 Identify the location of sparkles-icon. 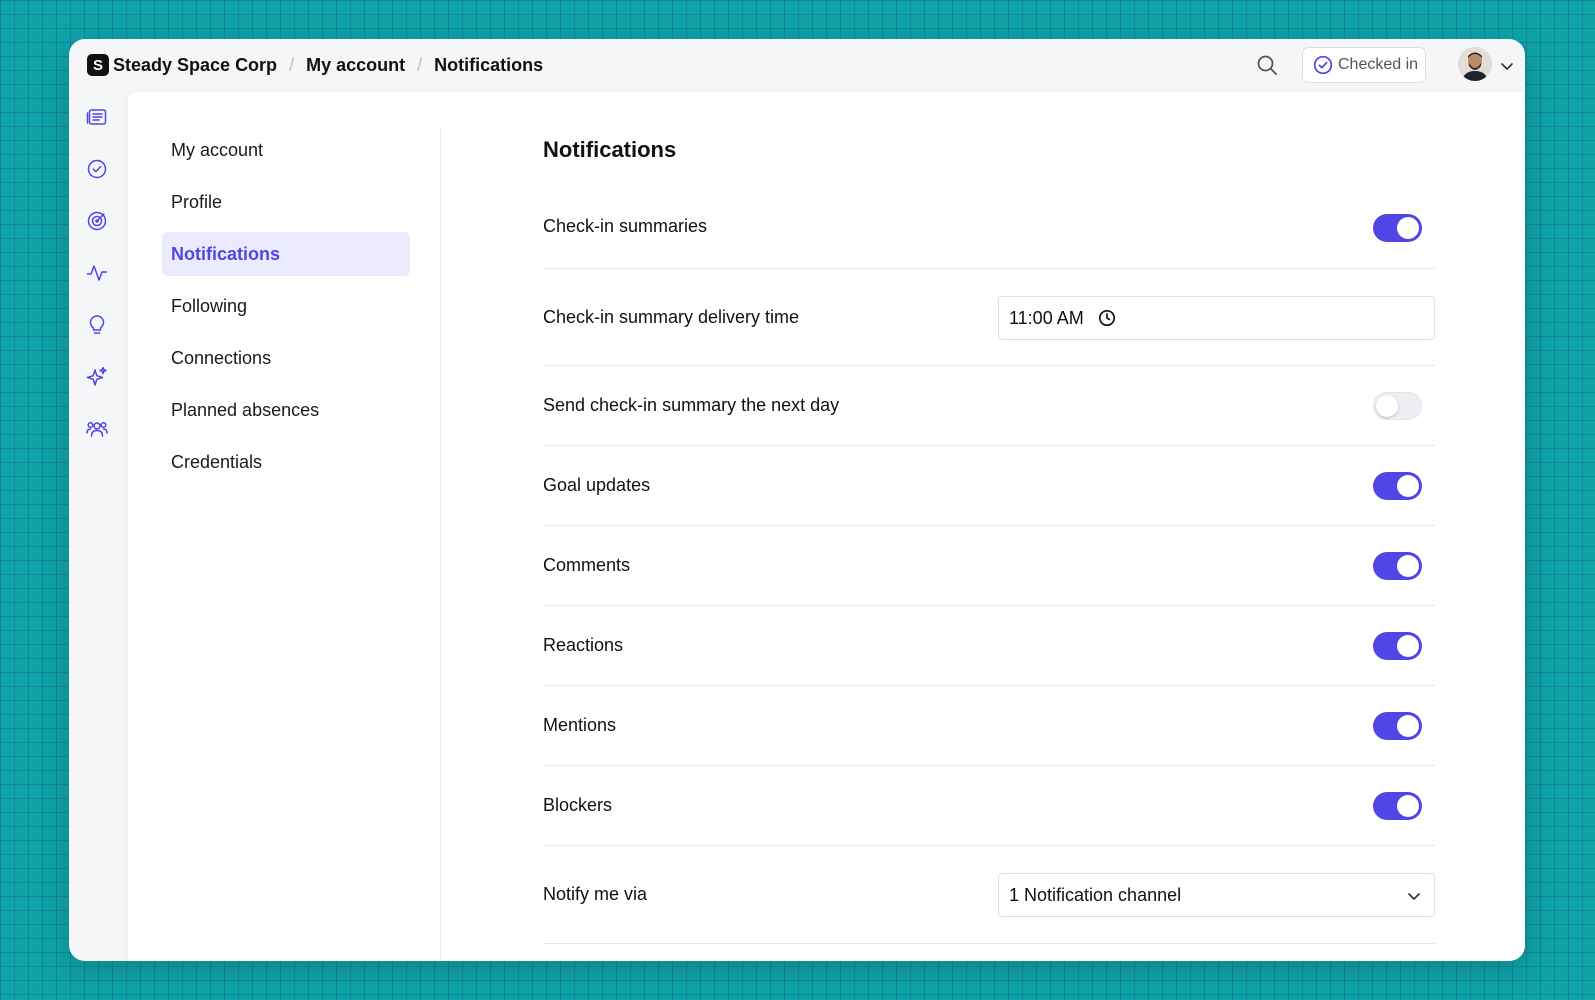
(97, 377).